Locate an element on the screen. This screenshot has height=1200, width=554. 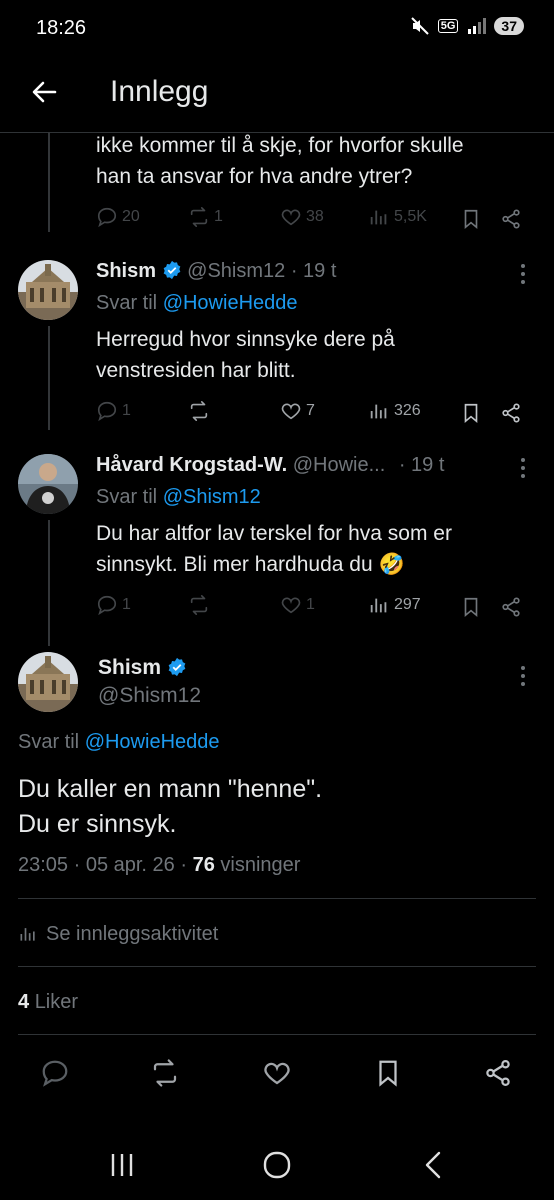
mute-icon is located at coordinates (420, 26).